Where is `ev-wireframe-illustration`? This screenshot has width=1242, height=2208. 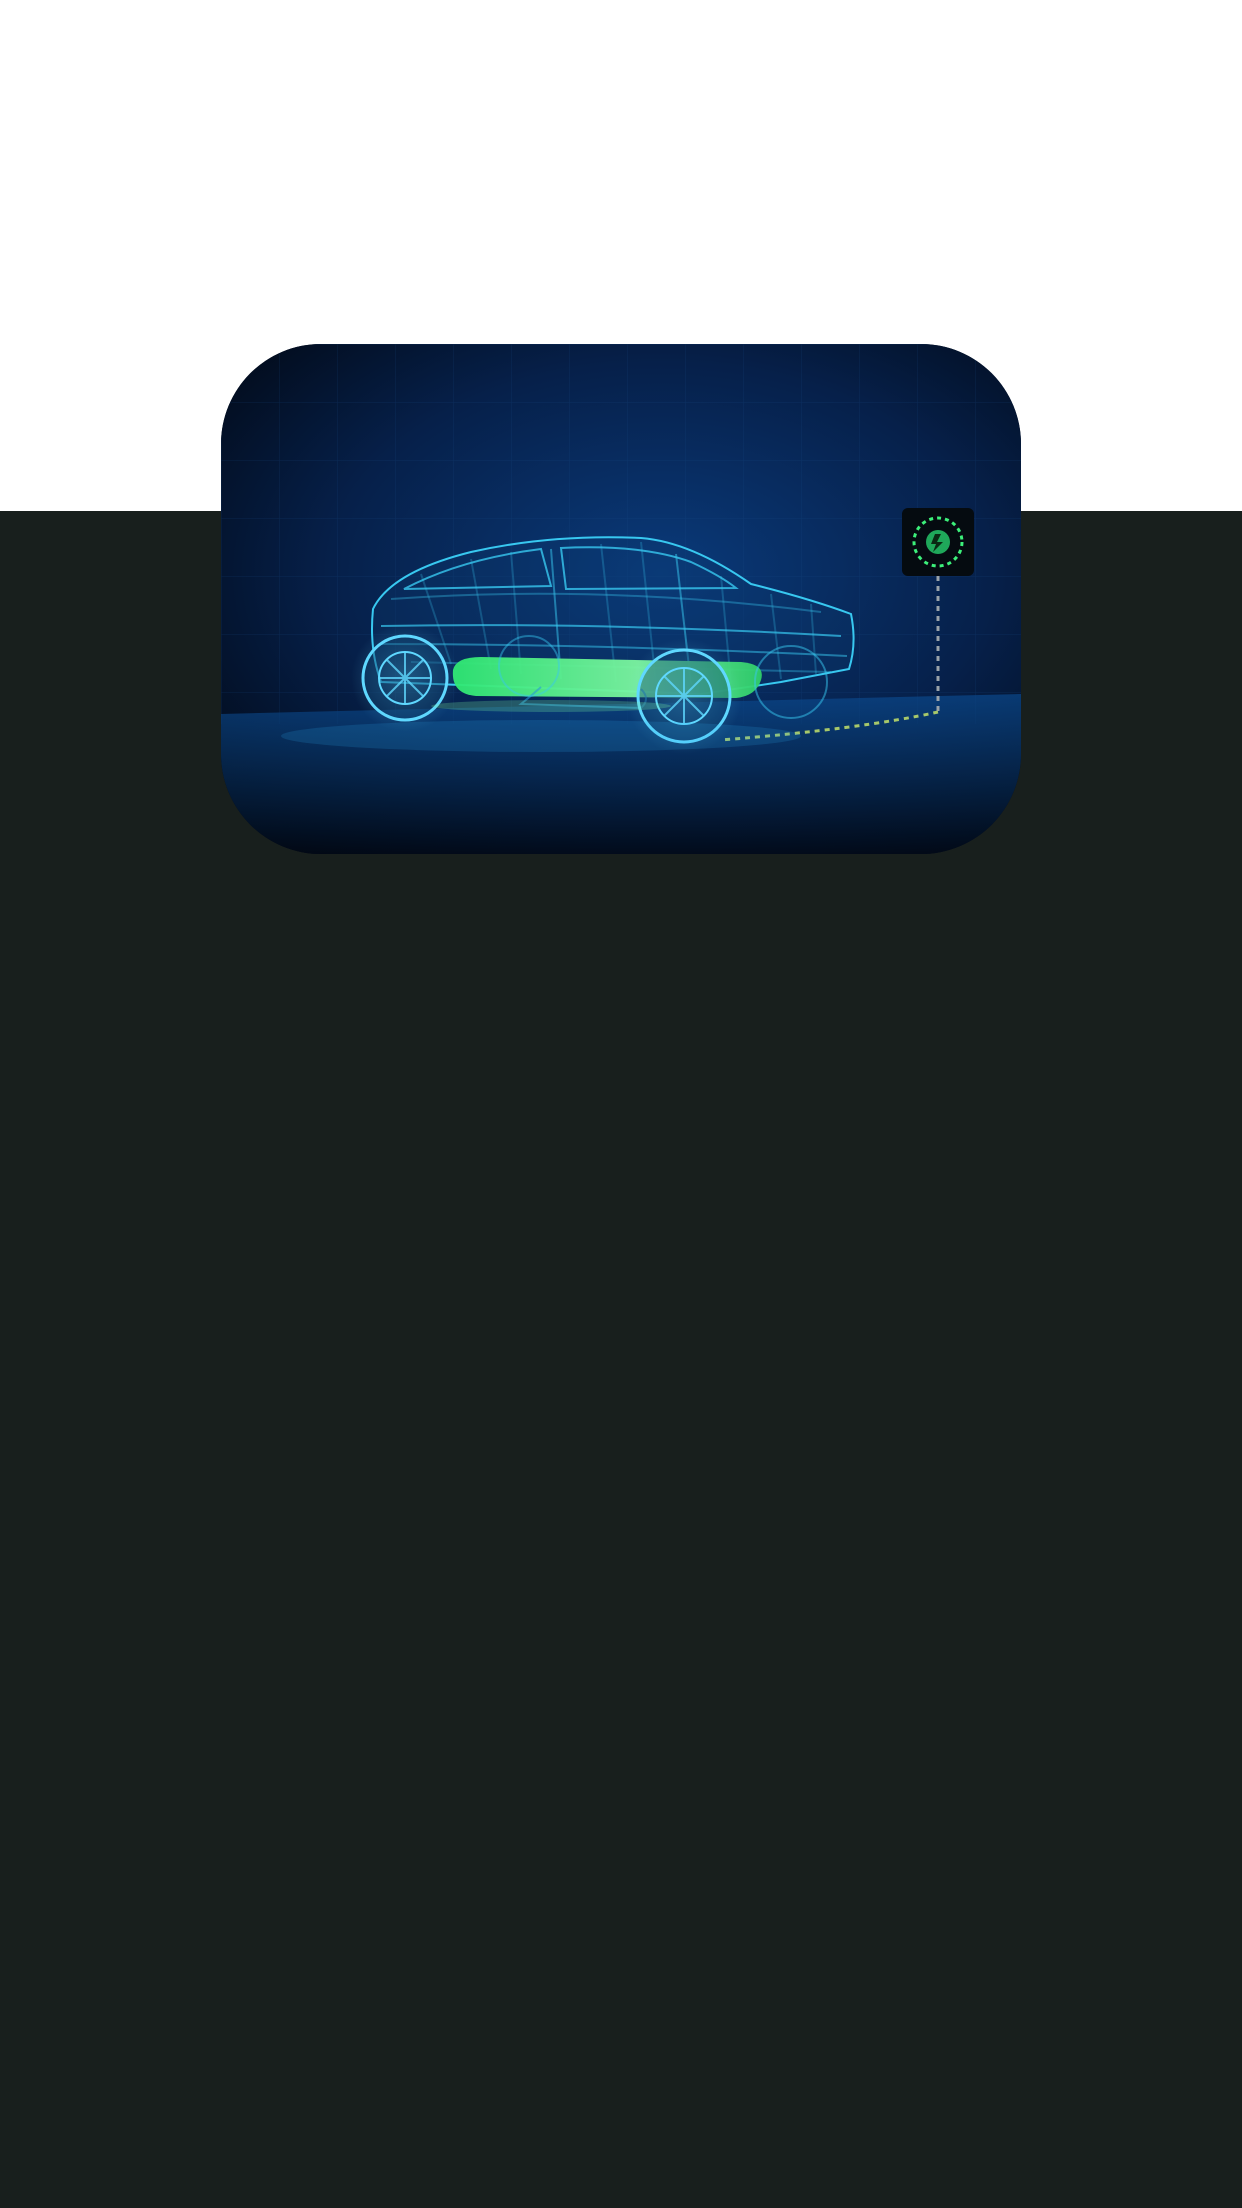 ev-wireframe-illustration is located at coordinates (621, 599).